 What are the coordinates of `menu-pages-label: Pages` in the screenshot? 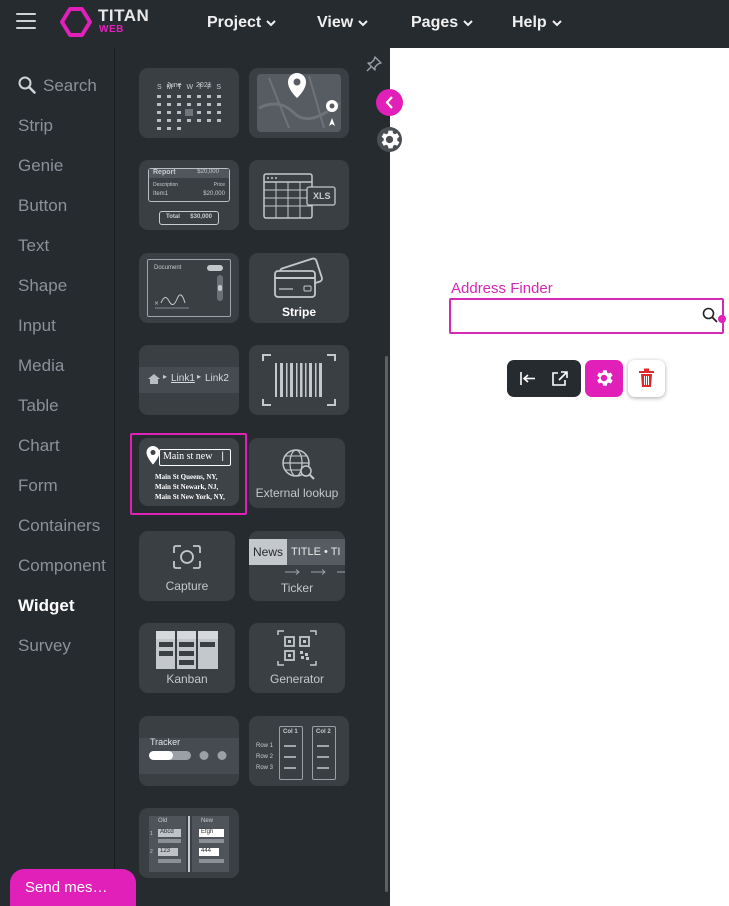 It's located at (435, 22).